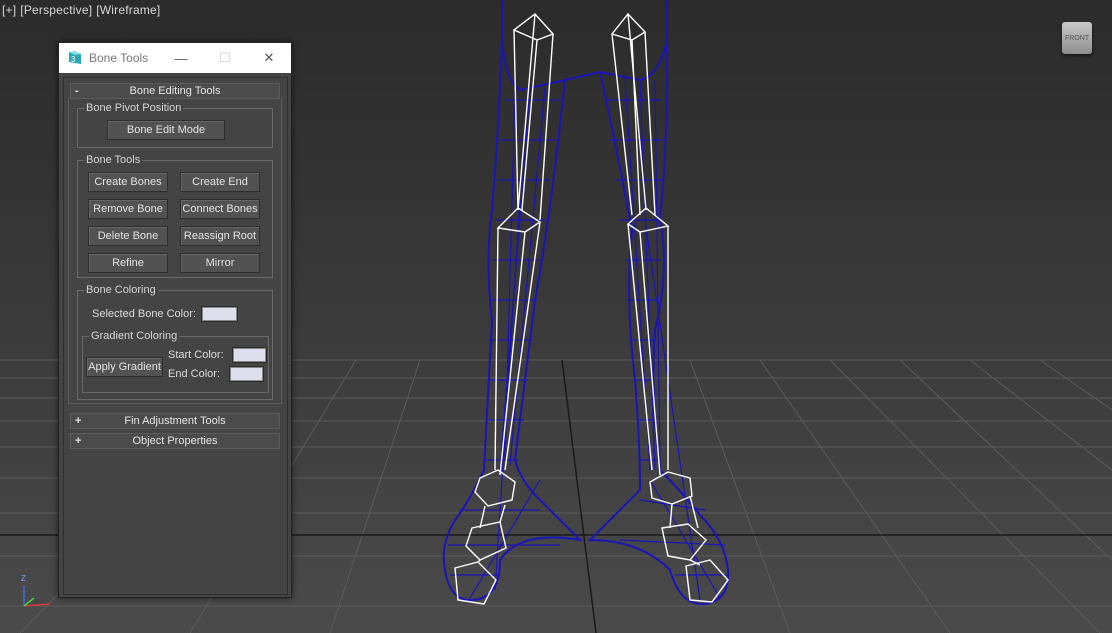 The height and width of the screenshot is (633, 1112). Describe the element at coordinates (181, 58) in the screenshot. I see `minimize-icon: —` at that location.